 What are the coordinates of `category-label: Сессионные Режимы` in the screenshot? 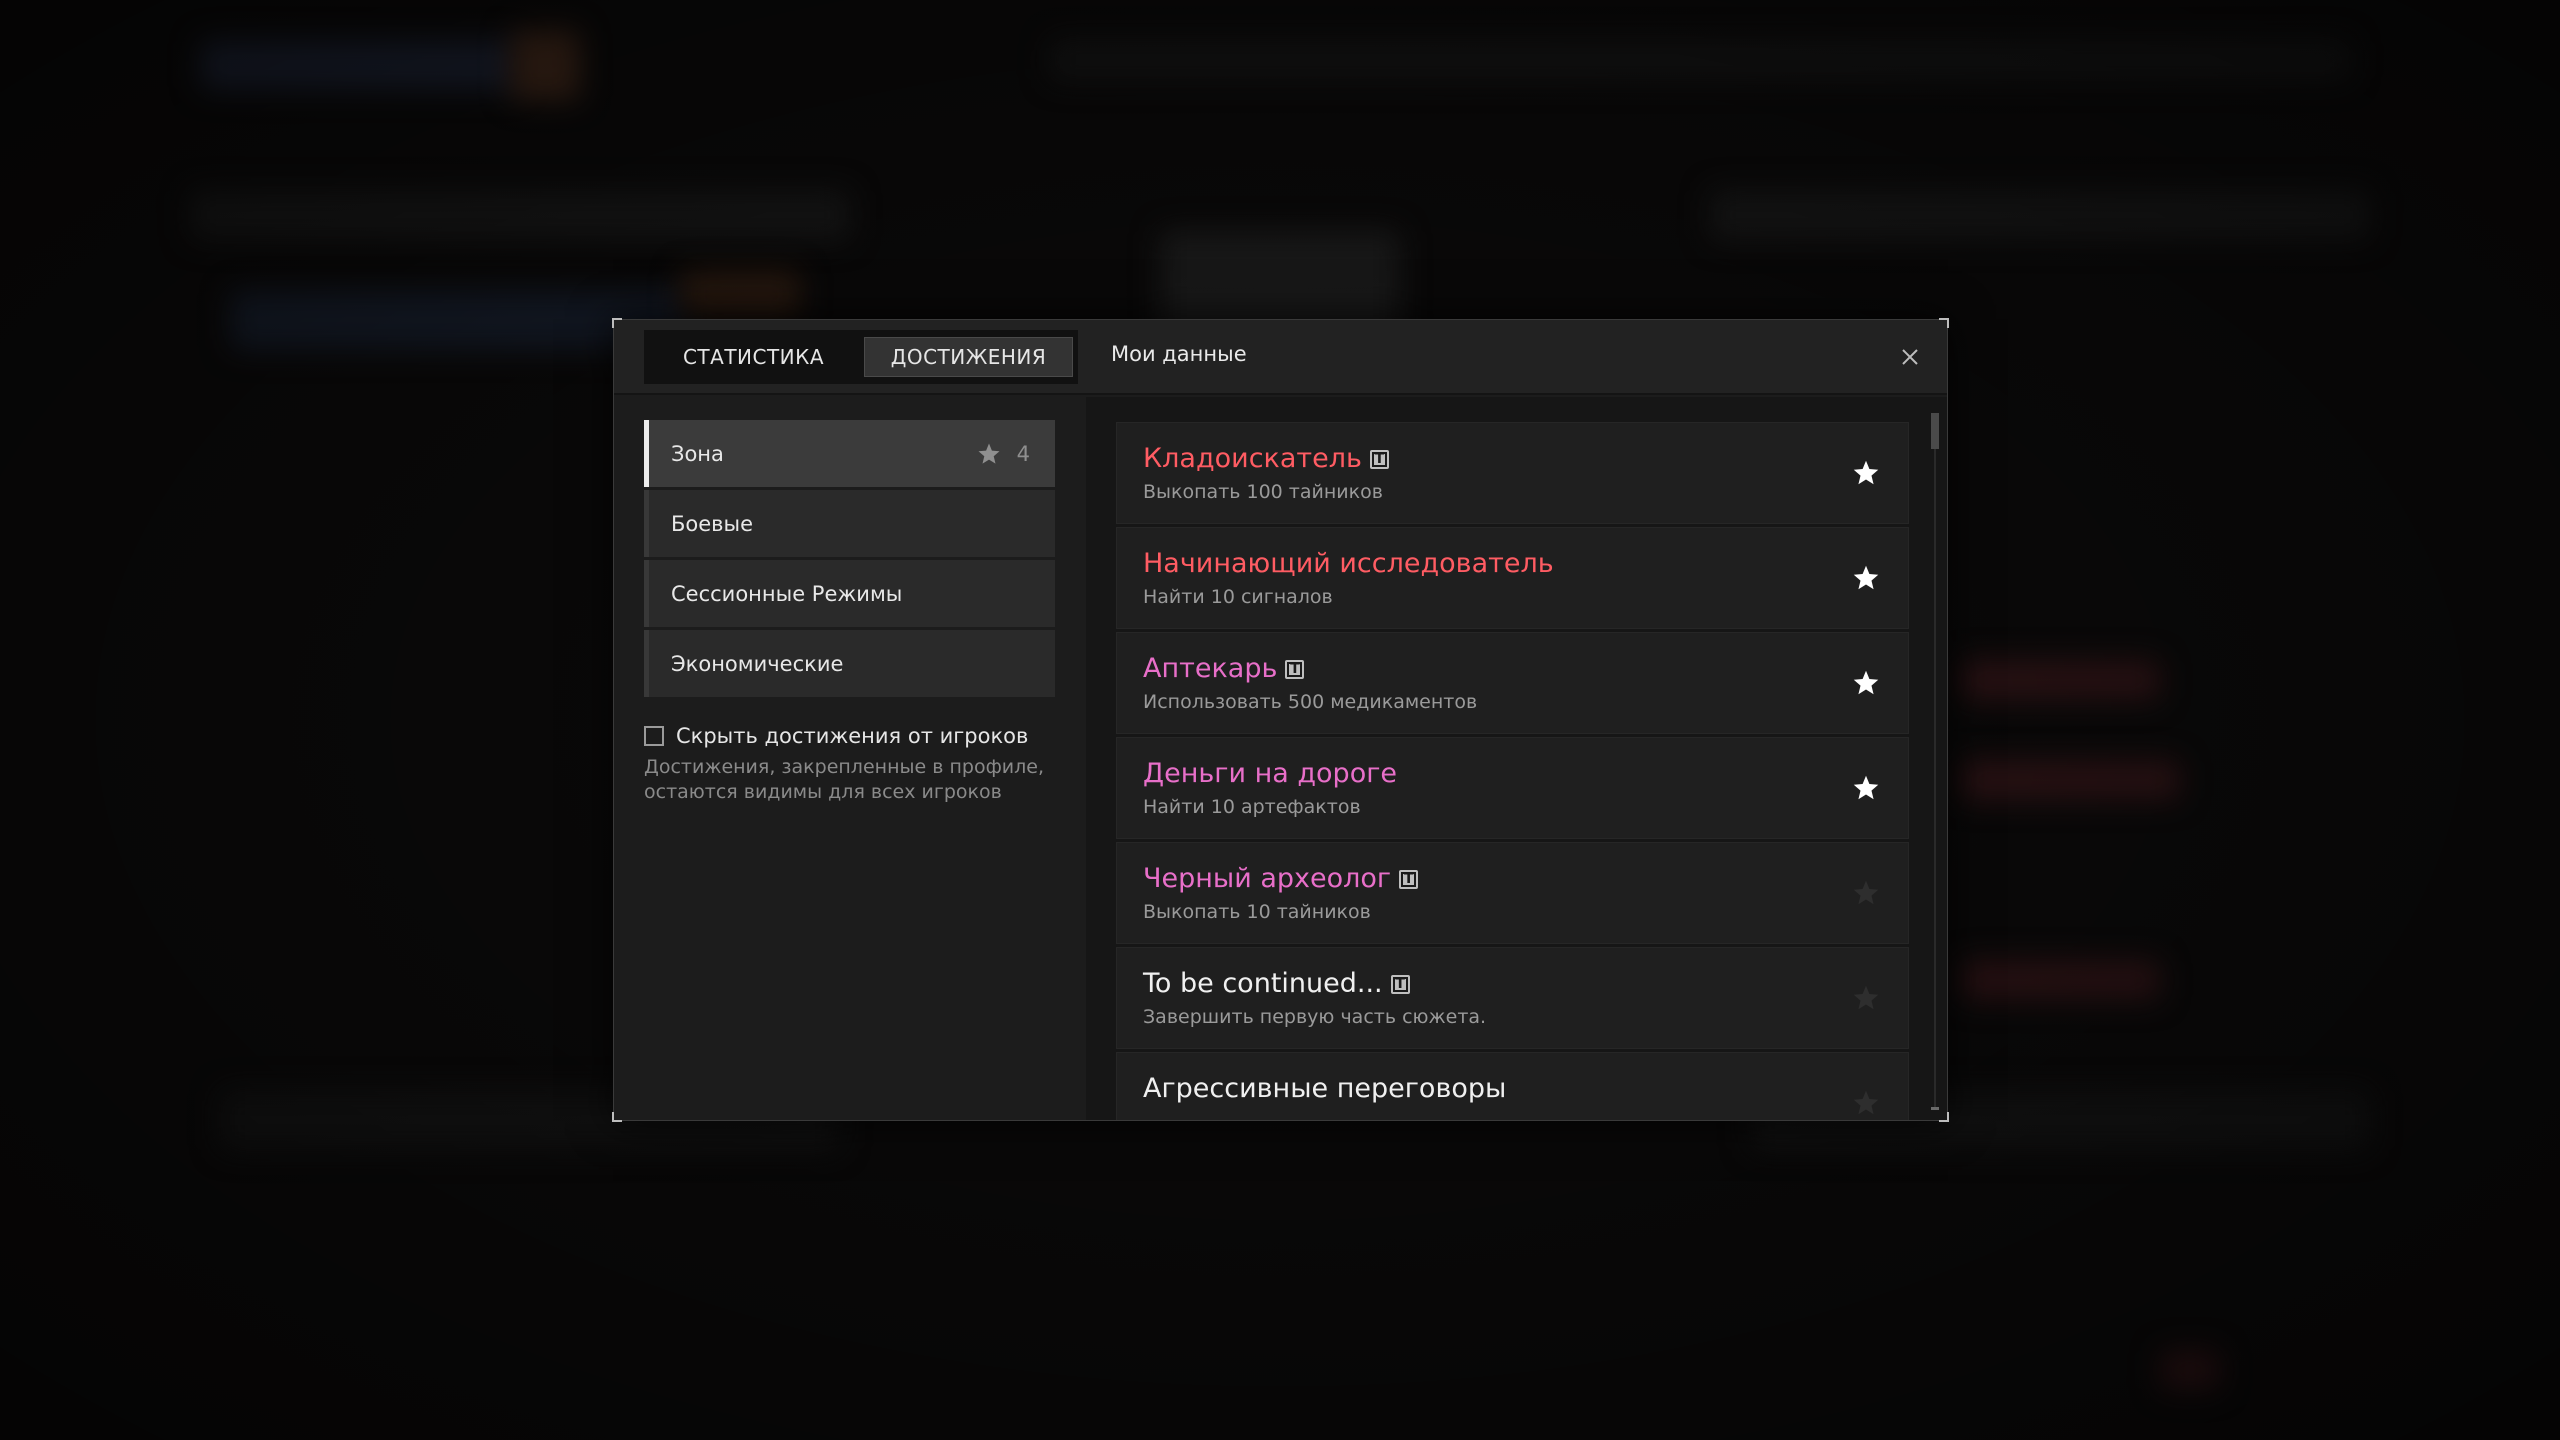 It's located at (787, 593).